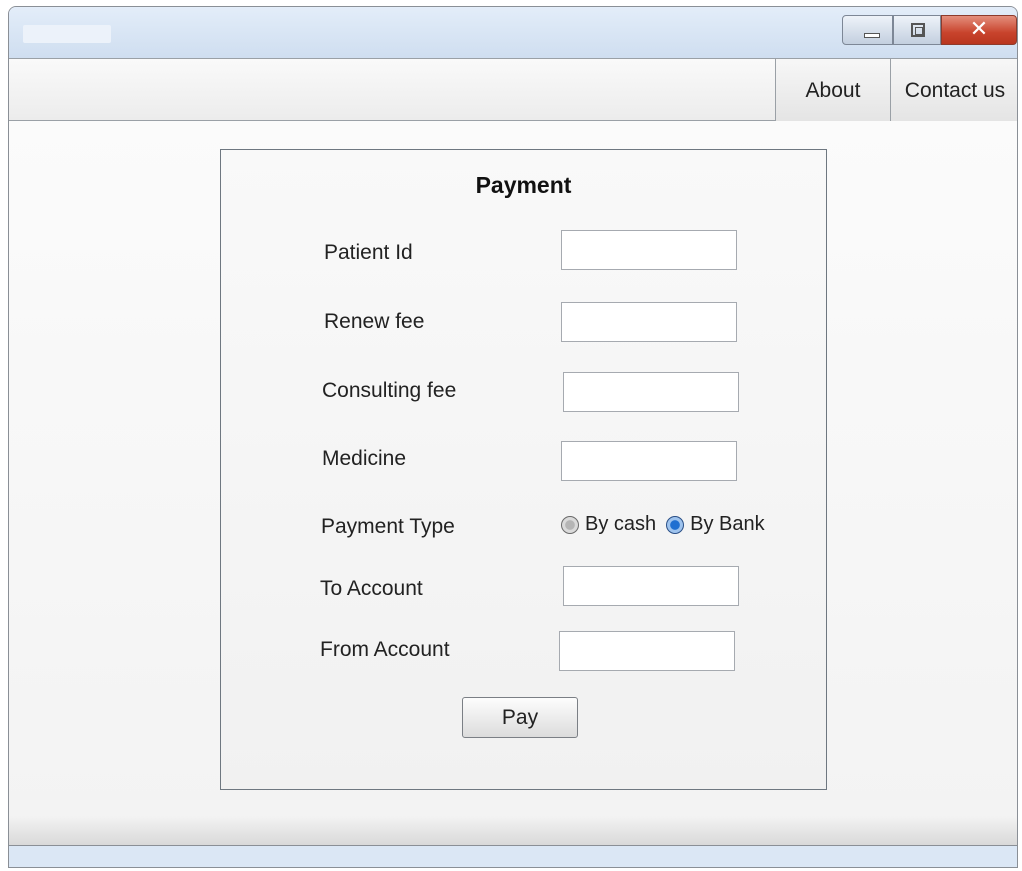 The image size is (1022, 871). I want to click on window-title-placeholder, so click(67, 34).